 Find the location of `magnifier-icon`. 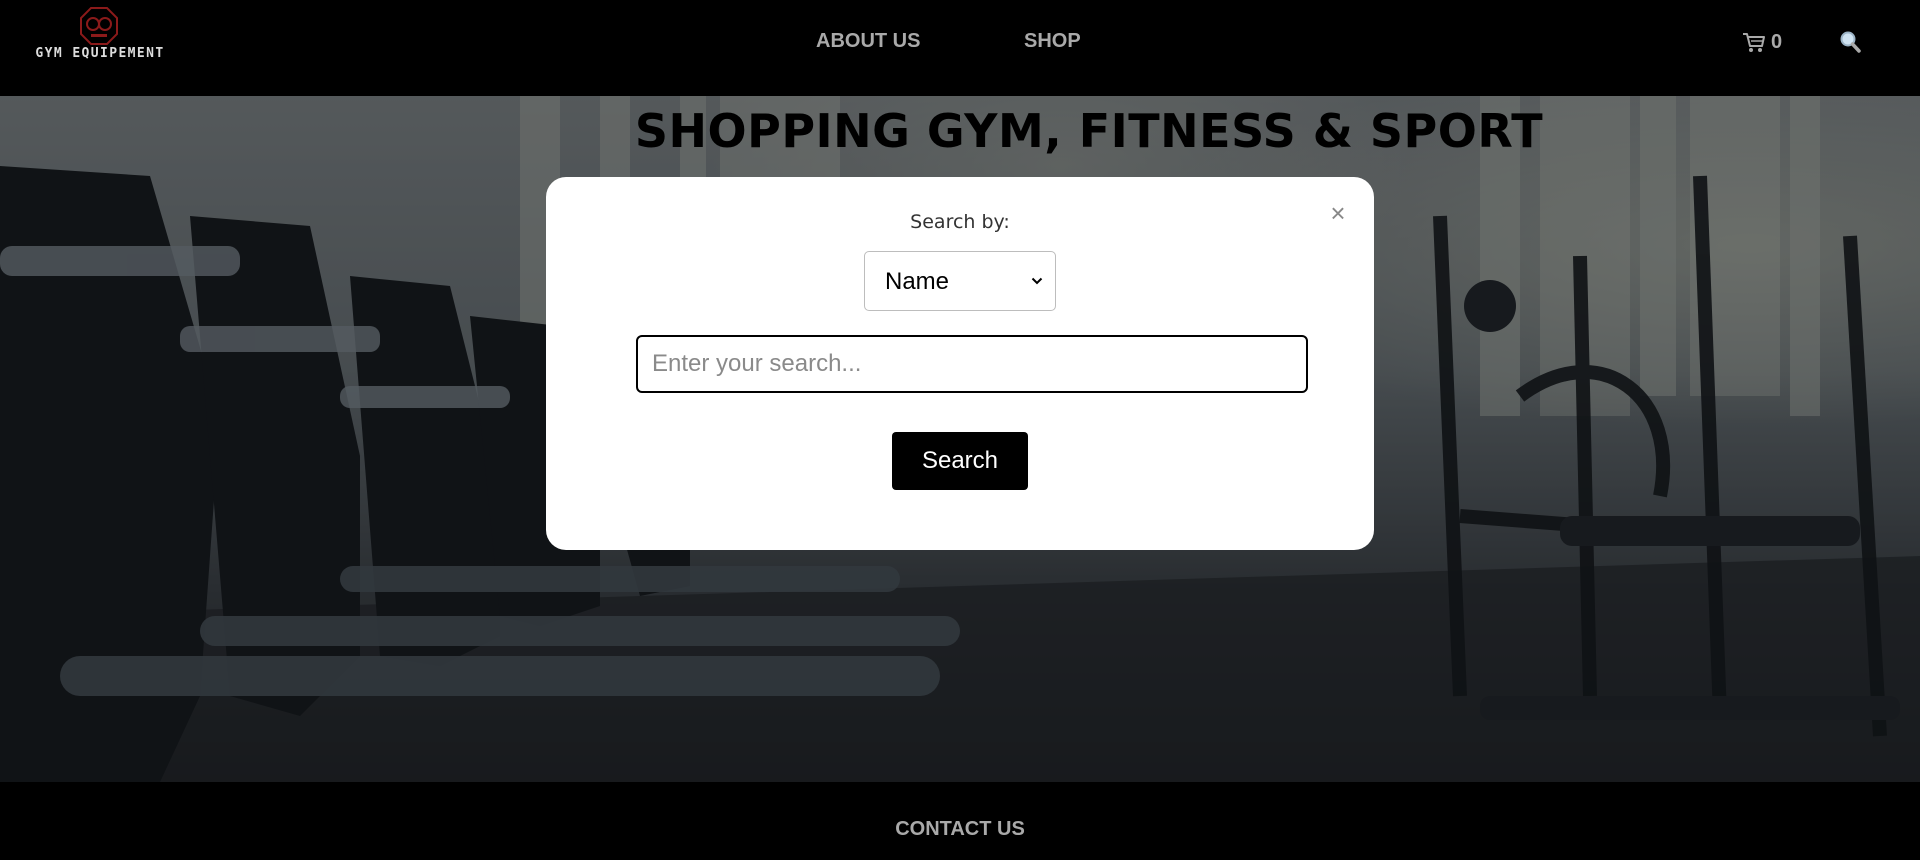

magnifier-icon is located at coordinates (1850, 42).